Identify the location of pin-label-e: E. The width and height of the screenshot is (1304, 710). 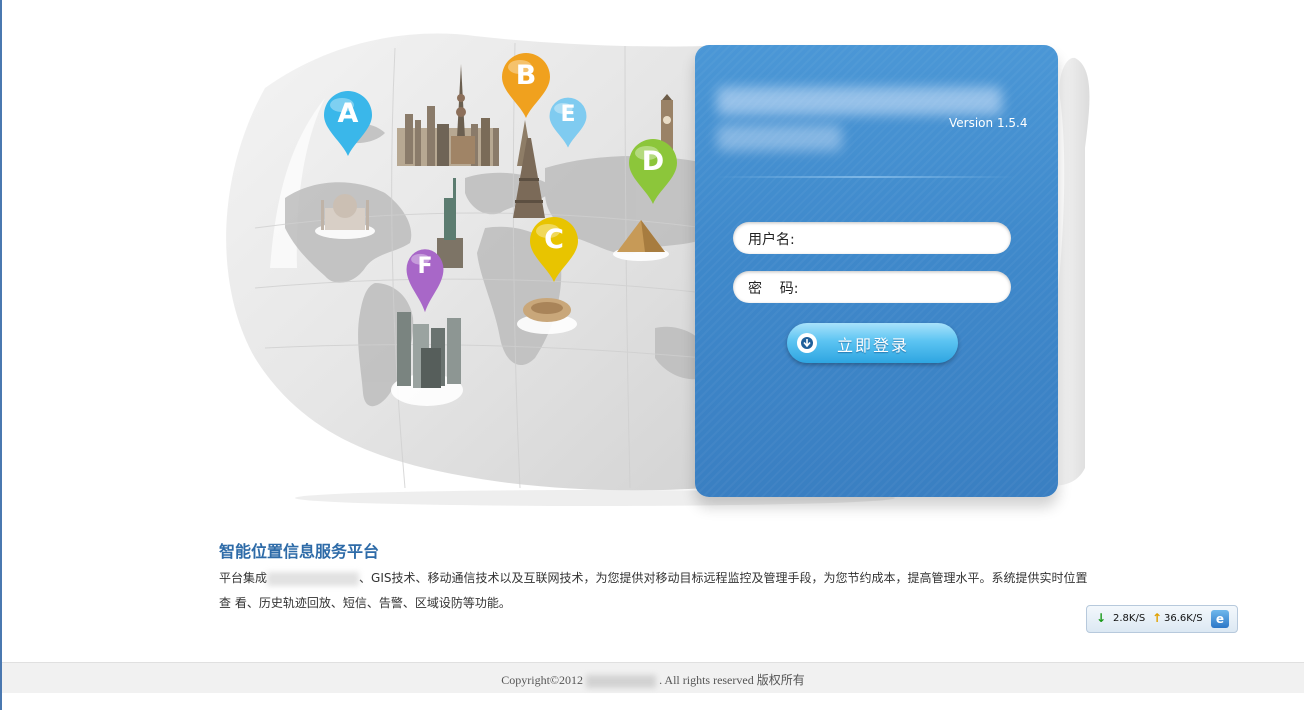
(568, 114).